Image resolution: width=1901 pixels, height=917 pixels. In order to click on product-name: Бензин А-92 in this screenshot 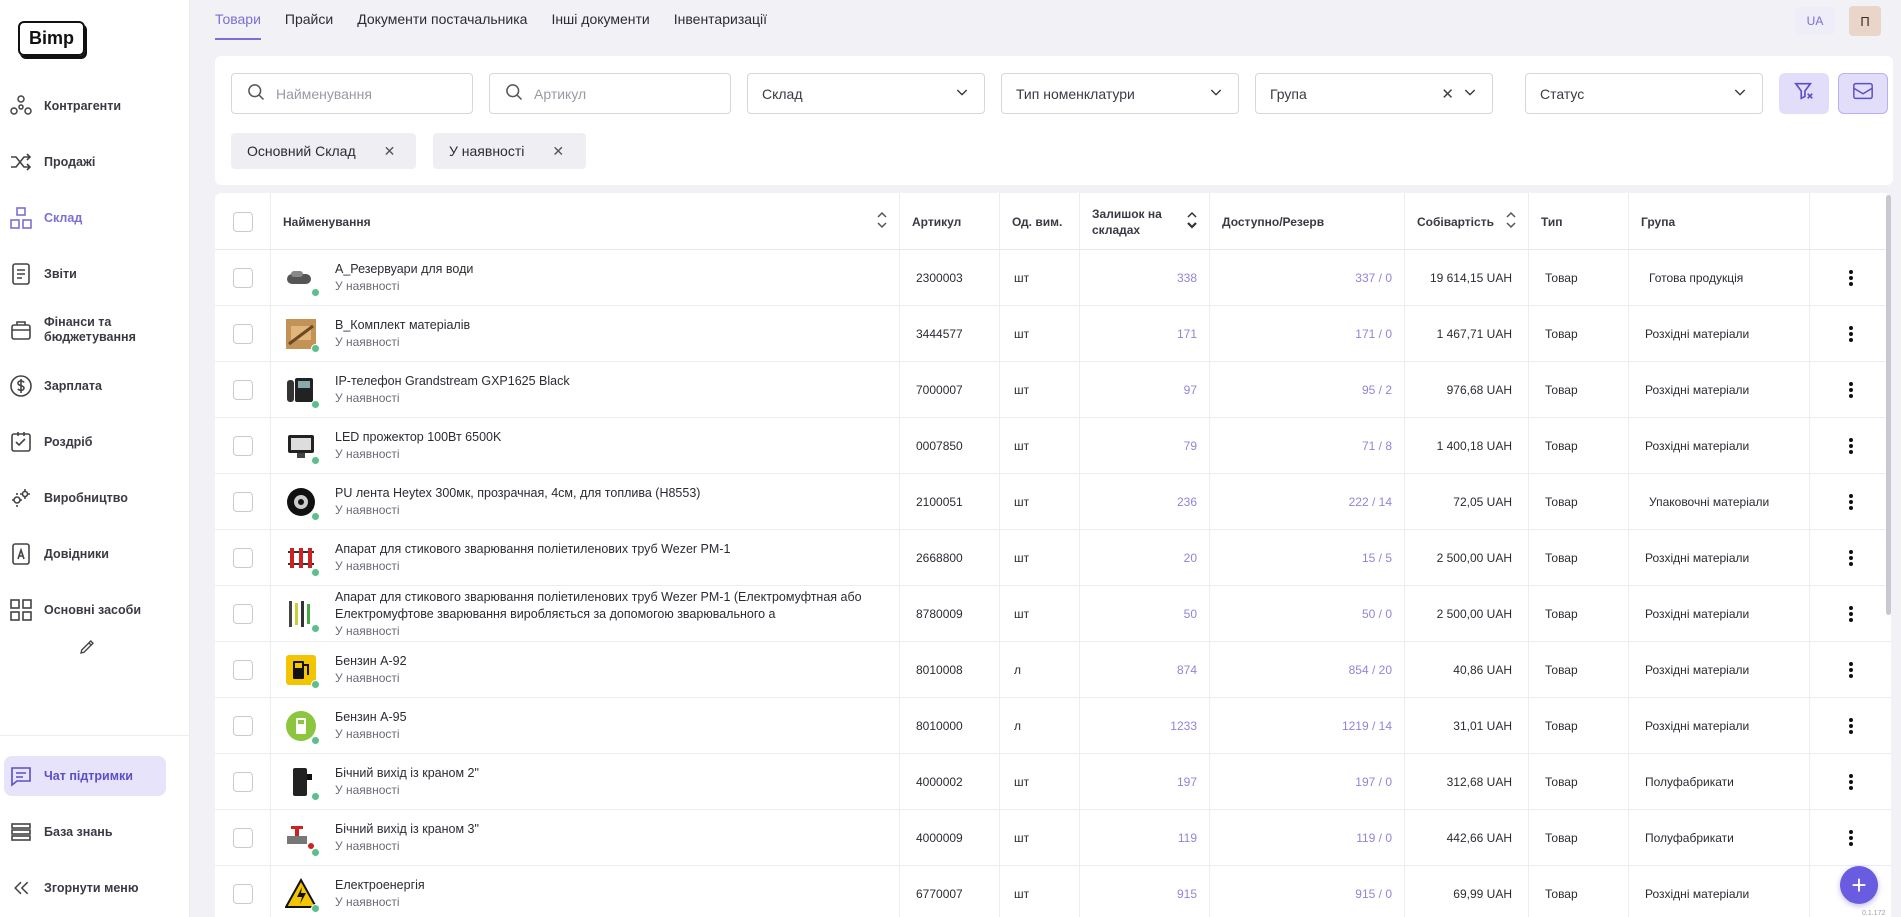, I will do `click(371, 661)`.